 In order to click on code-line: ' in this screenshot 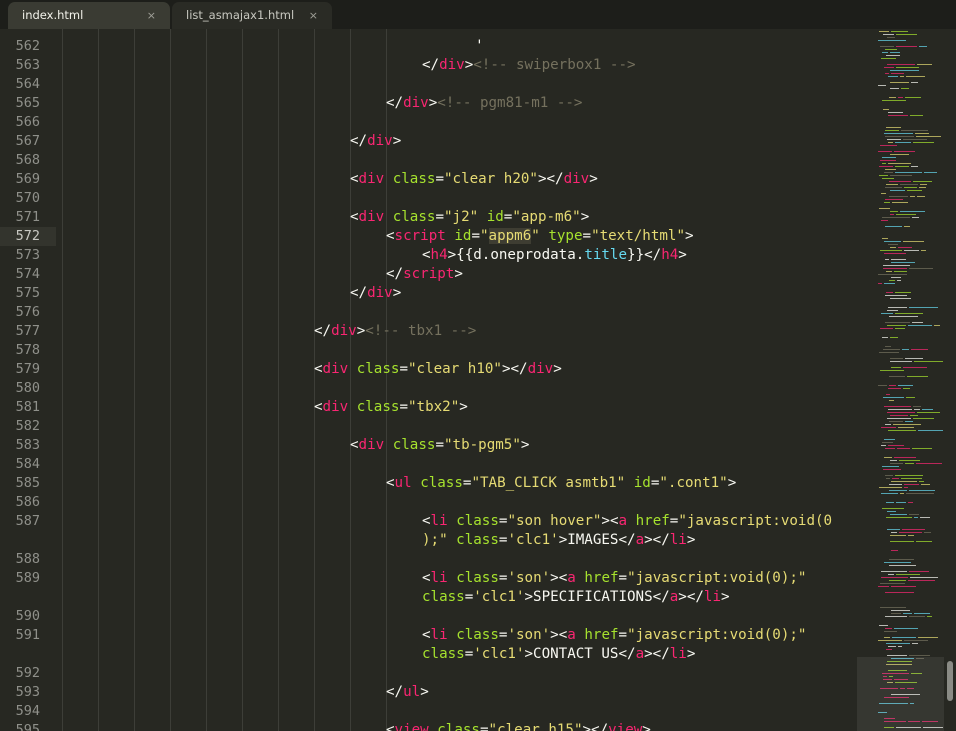, I will do `click(475, 46)`.